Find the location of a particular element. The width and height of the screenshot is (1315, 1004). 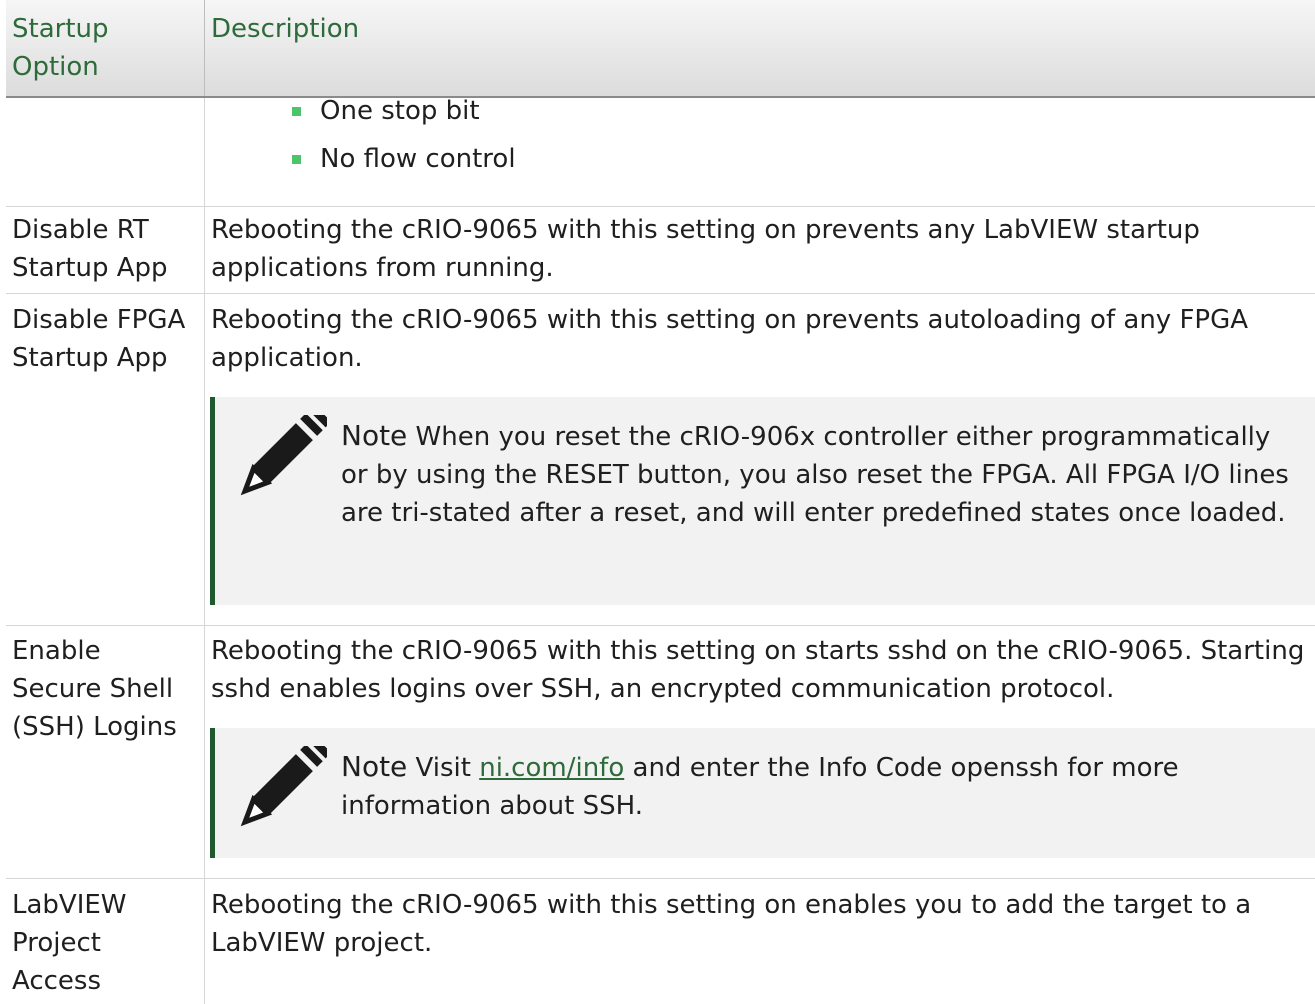

table-header: Startup Option Description is located at coordinates (660, 49).